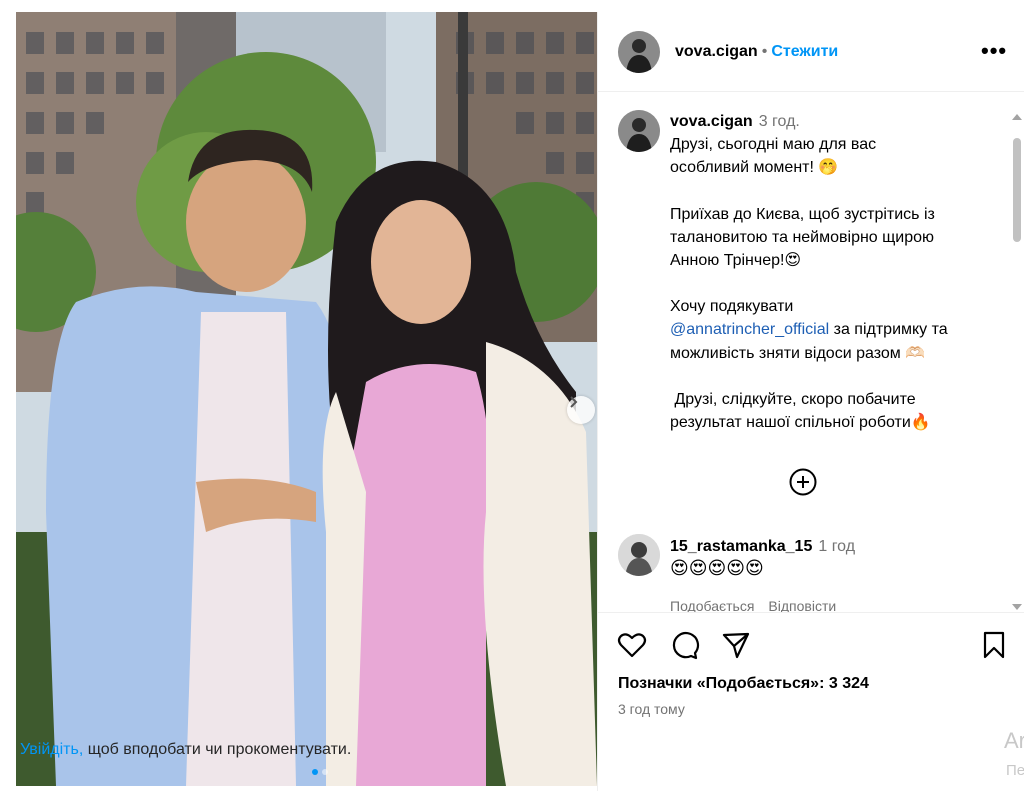 The height and width of the screenshot is (791, 1024). What do you see at coordinates (802, 214) in the screenshot?
I see `caption-line: Приїхав до Києва, щоб зустрітись із` at bounding box center [802, 214].